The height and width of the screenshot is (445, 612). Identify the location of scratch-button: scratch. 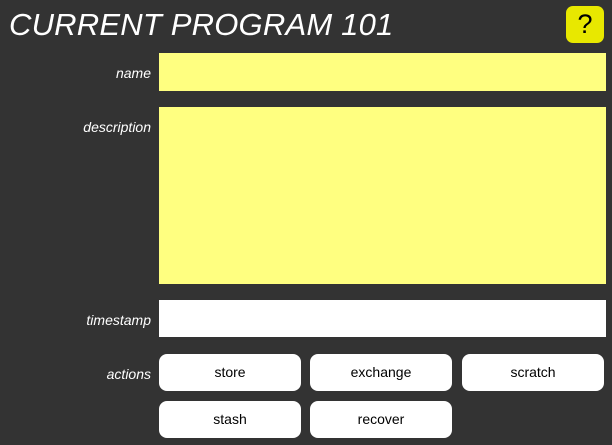
(533, 372).